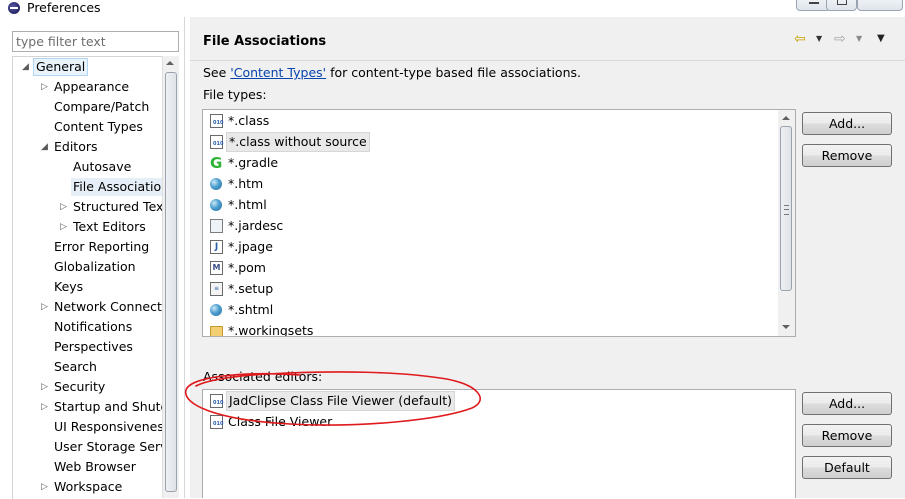 Image resolution: width=905 pixels, height=499 pixels. What do you see at coordinates (819, 39) in the screenshot?
I see `back-dropdown-icon: ▼` at bounding box center [819, 39].